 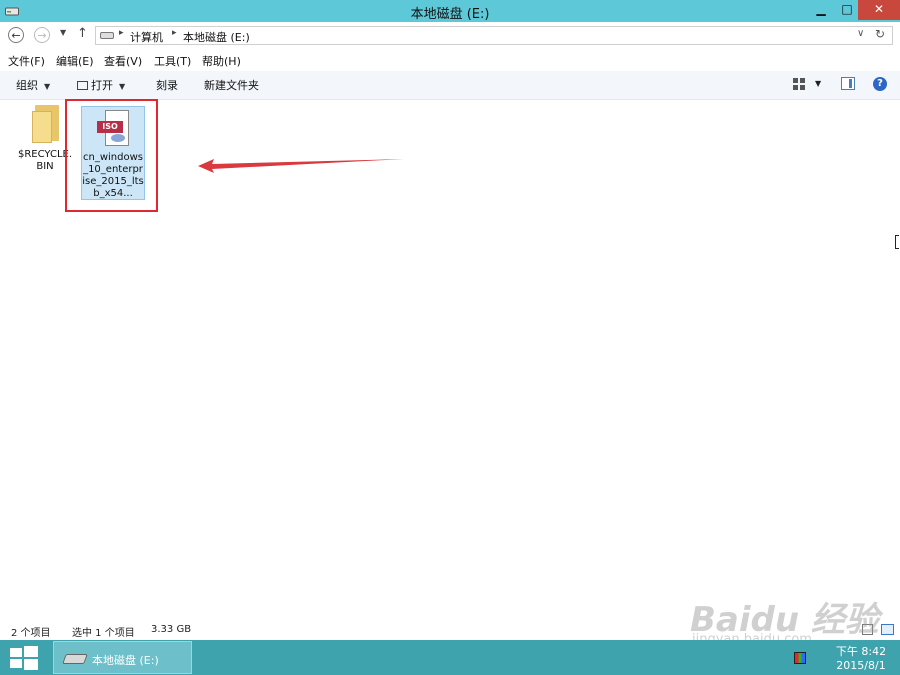 What do you see at coordinates (167, 85) in the screenshot?
I see `burn-button: 刻录` at bounding box center [167, 85].